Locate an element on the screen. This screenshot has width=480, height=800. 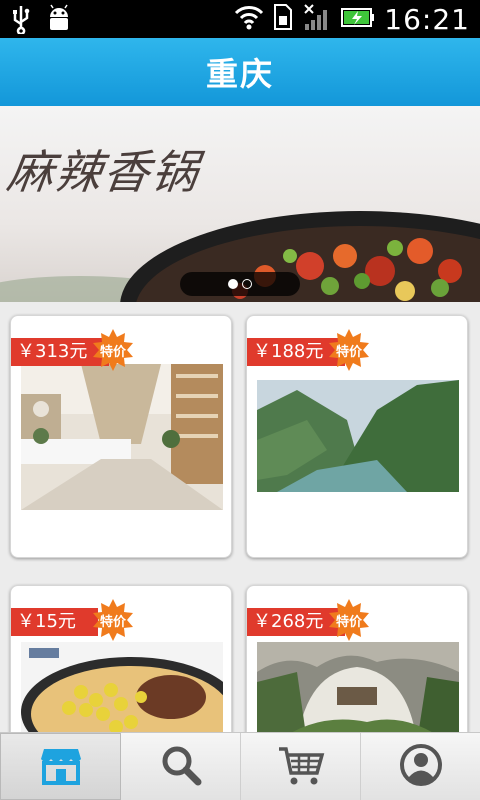
tab-cart is located at coordinates (301, 766).